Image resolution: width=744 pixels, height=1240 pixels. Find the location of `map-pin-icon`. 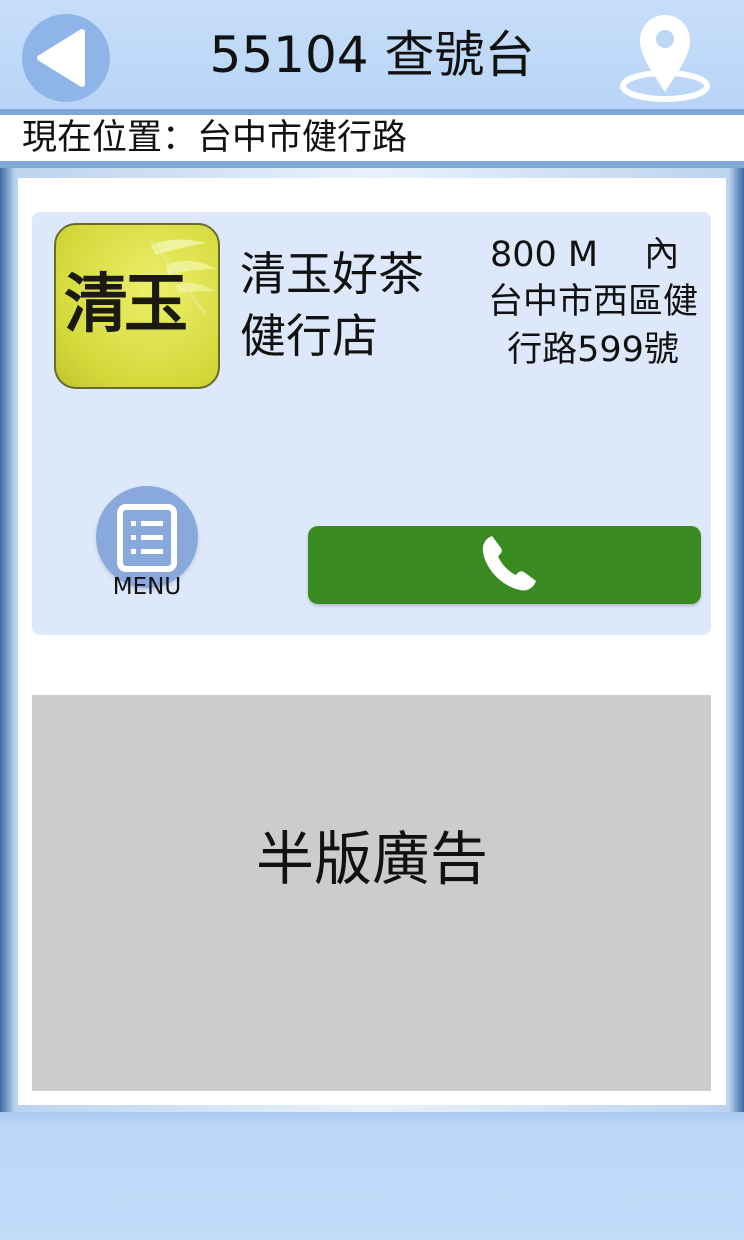

map-pin-icon is located at coordinates (665, 58).